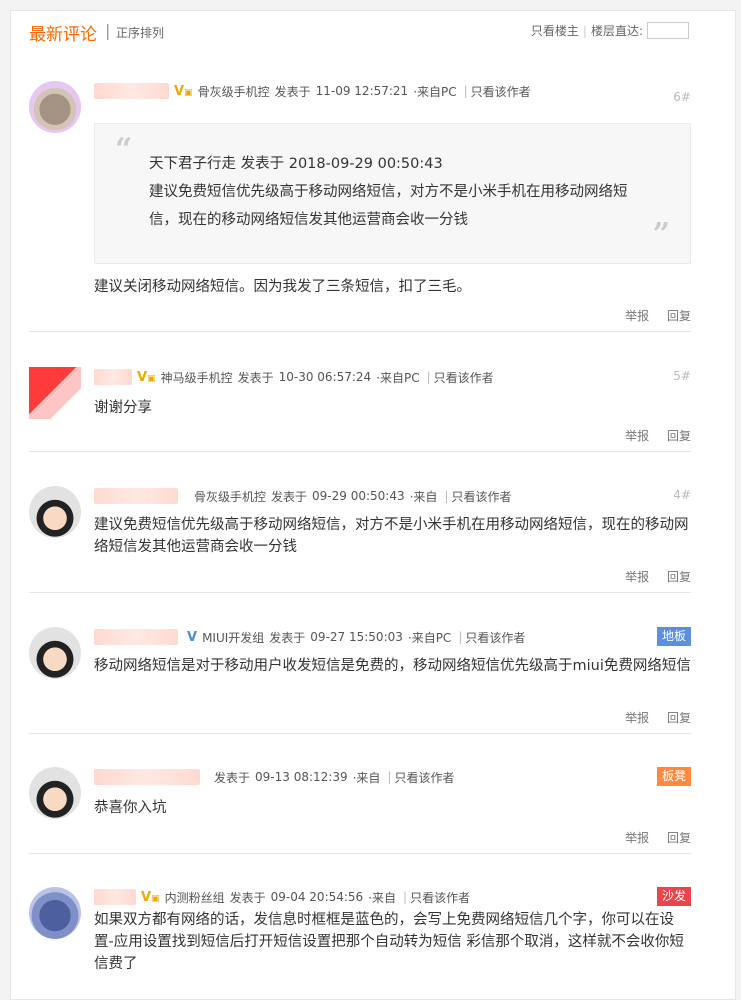 This screenshot has width=741, height=1000. What do you see at coordinates (682, 495) in the screenshot?
I see `floor-number: 4#` at bounding box center [682, 495].